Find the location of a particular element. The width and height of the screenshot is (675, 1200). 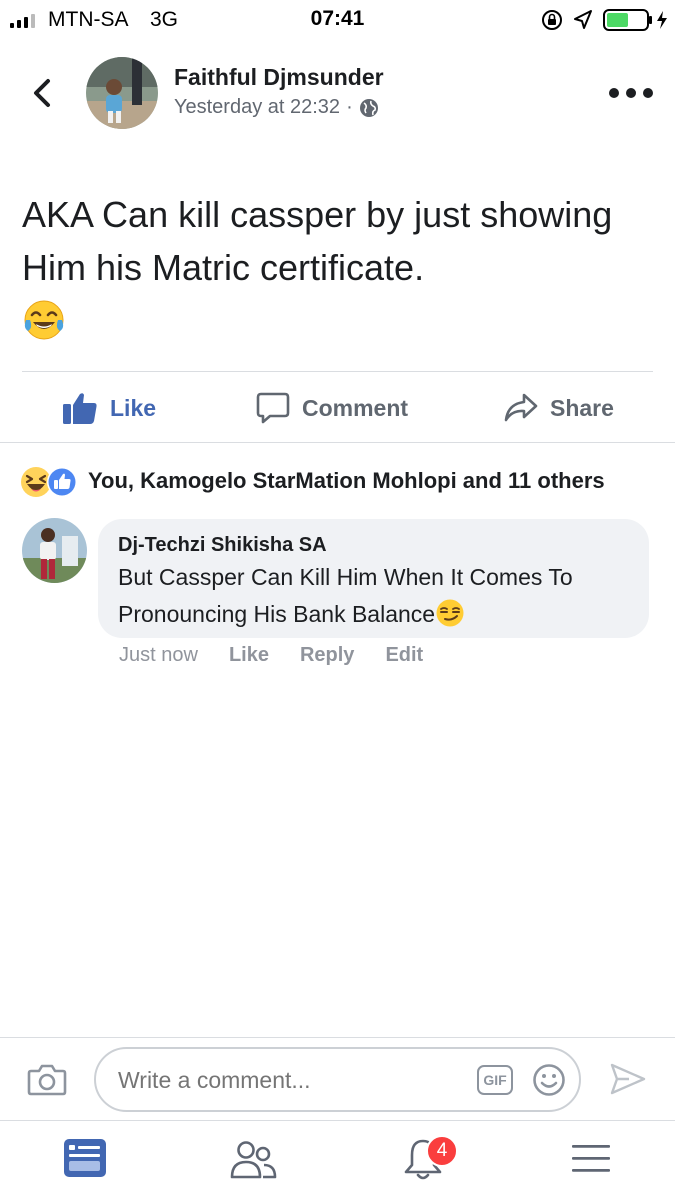

comment-edit-link: Edit is located at coordinates (404, 658).